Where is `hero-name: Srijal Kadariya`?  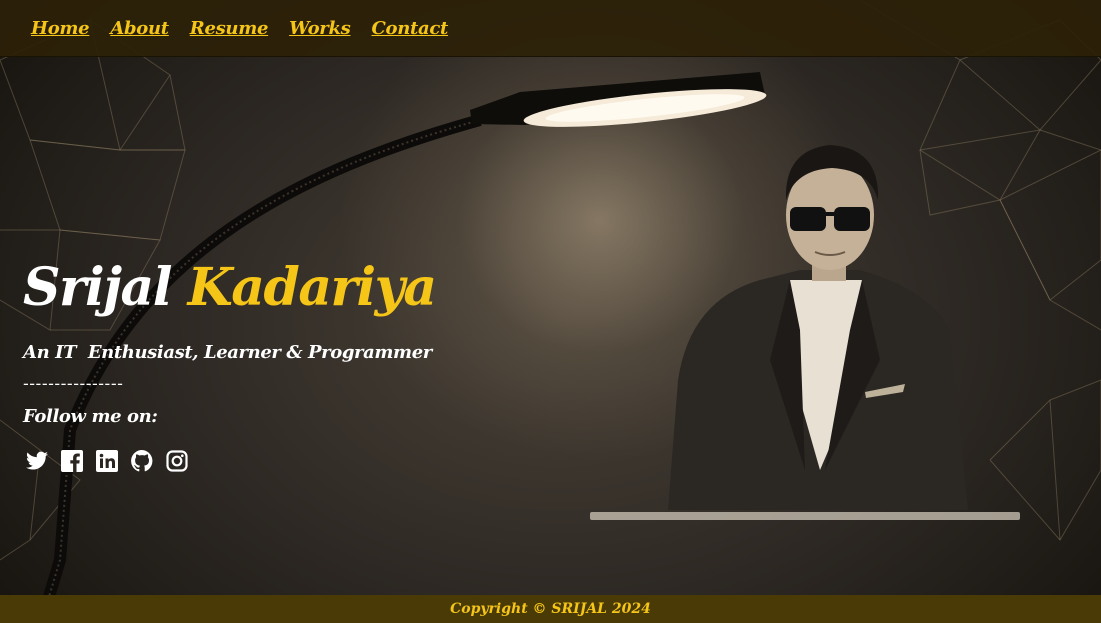 hero-name: Srijal Kadariya is located at coordinates (230, 288).